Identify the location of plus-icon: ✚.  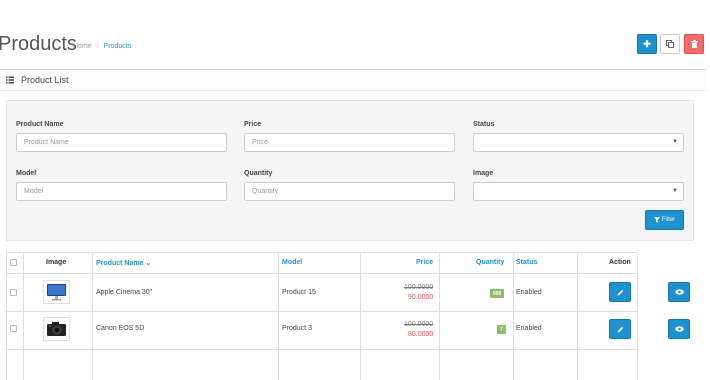
(647, 43).